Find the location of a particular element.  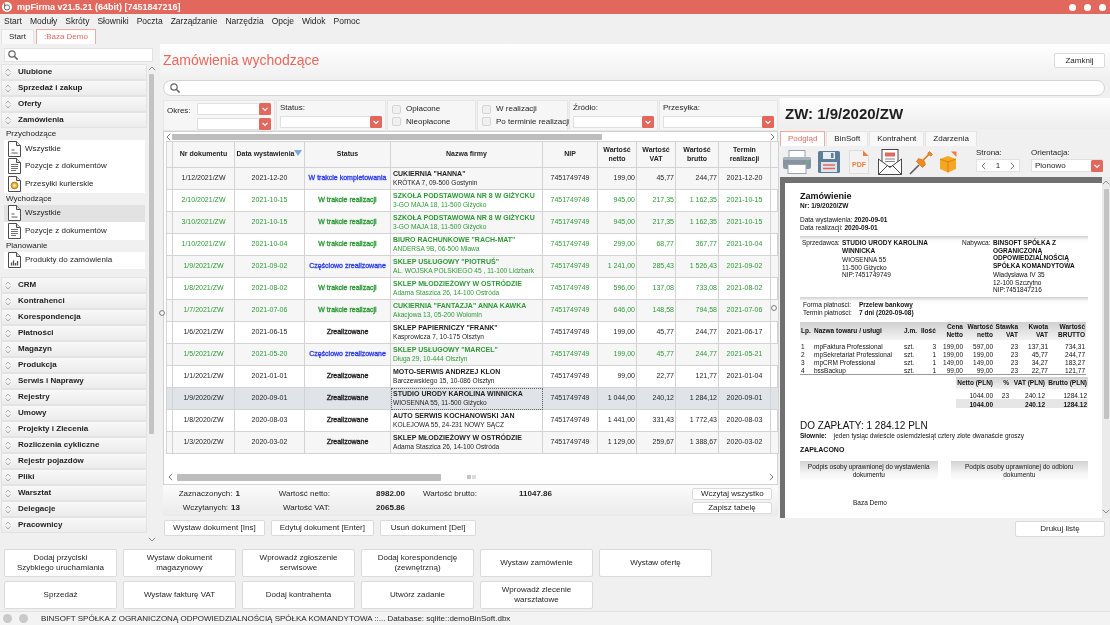

quick-action-button: Dodaj kontrahenta is located at coordinates (298, 595).